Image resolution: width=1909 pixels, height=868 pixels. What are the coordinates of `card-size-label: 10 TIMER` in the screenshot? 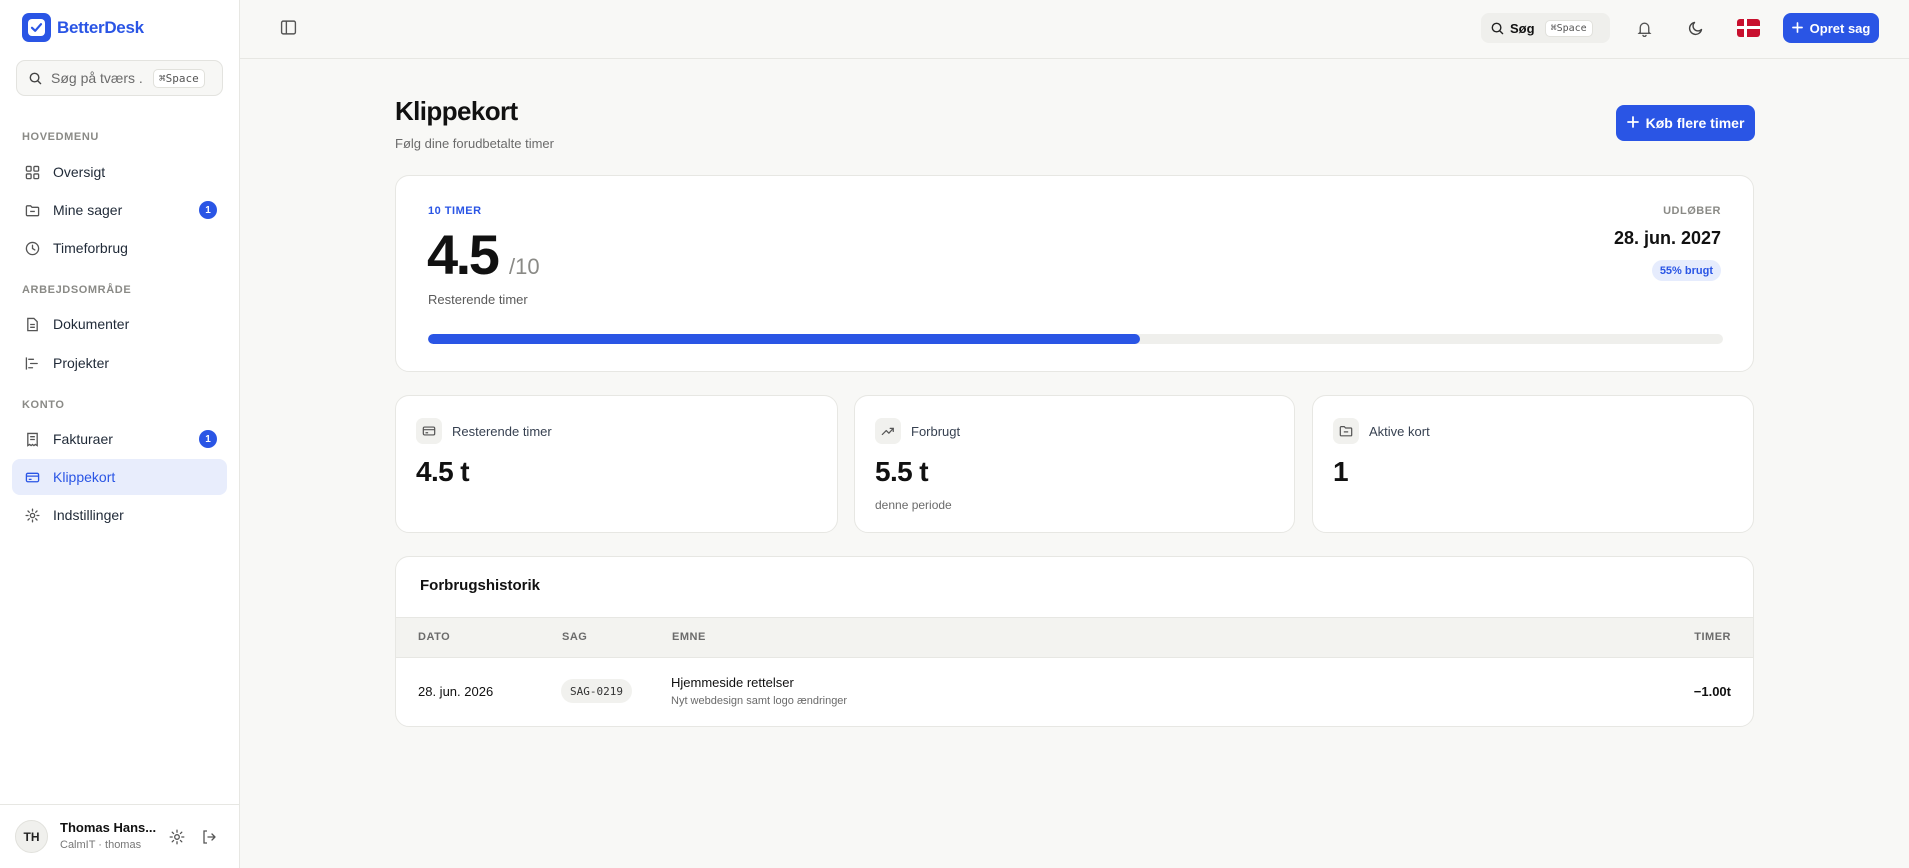 It's located at (455, 211).